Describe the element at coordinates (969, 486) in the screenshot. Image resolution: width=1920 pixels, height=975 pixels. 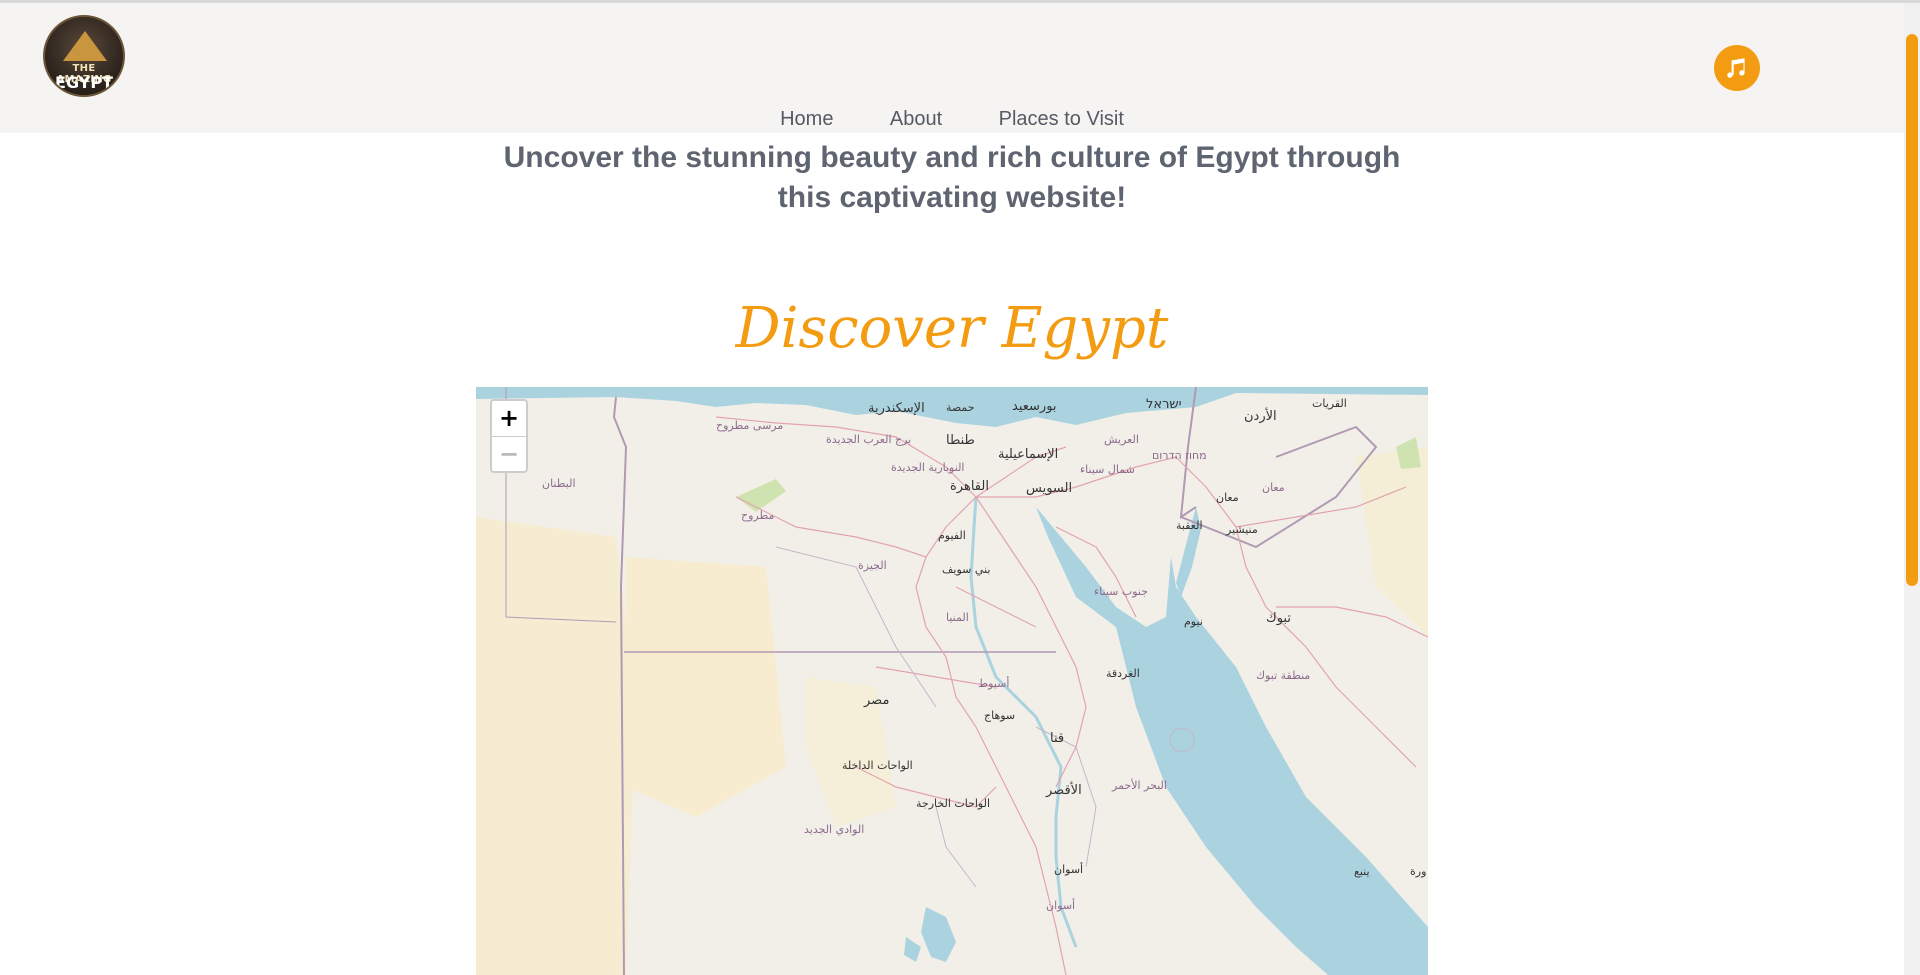
I see `map-label: القاهرة` at that location.